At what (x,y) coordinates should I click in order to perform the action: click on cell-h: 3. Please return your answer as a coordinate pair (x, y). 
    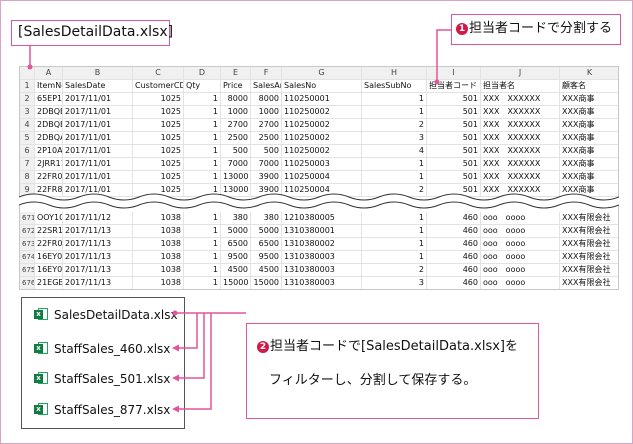
    Looking at the image, I should click on (394, 283).